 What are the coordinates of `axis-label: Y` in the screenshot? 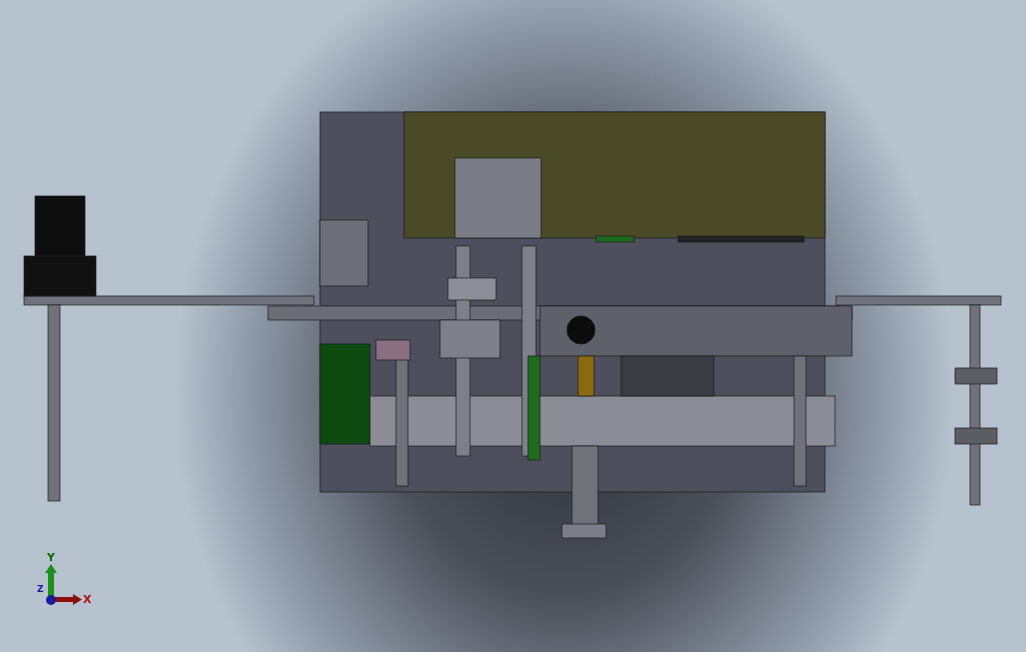 It's located at (51, 557).